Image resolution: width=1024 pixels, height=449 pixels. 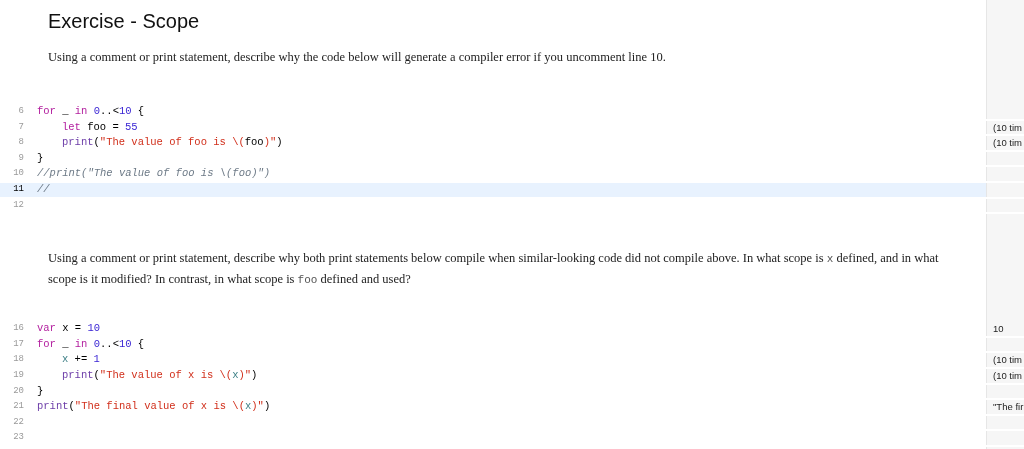 What do you see at coordinates (18, 329) in the screenshot?
I see `line-number: 16` at bounding box center [18, 329].